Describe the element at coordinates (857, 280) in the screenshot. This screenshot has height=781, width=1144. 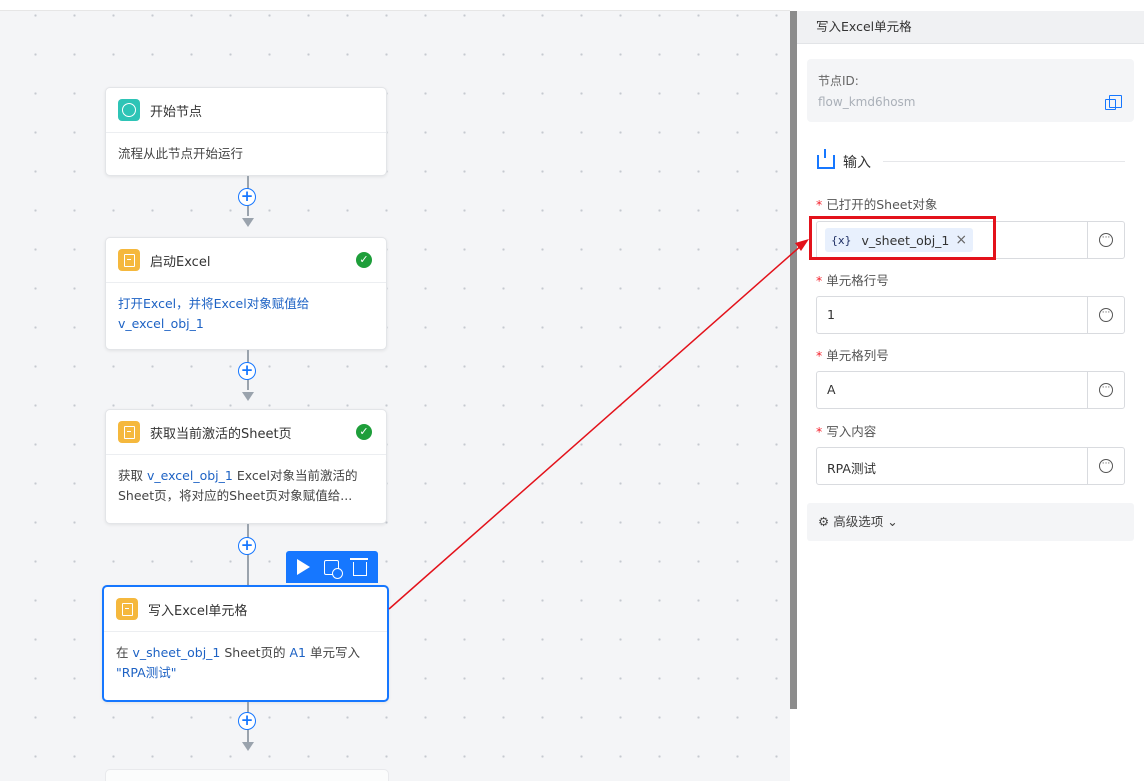
I see `field-label-text: 单元格行号` at that location.